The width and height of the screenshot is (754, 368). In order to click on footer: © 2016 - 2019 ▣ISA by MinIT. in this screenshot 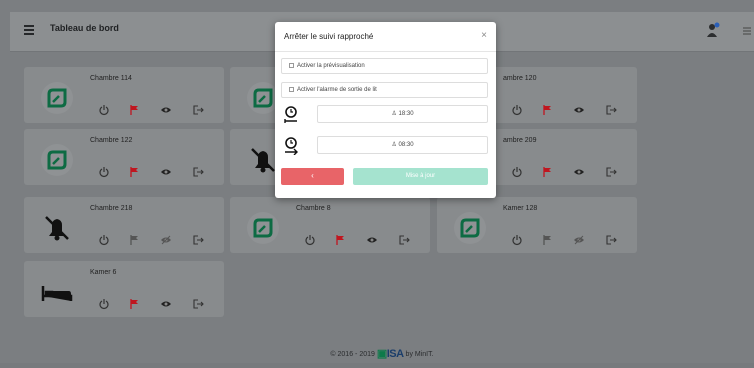, I will do `click(382, 352)`.